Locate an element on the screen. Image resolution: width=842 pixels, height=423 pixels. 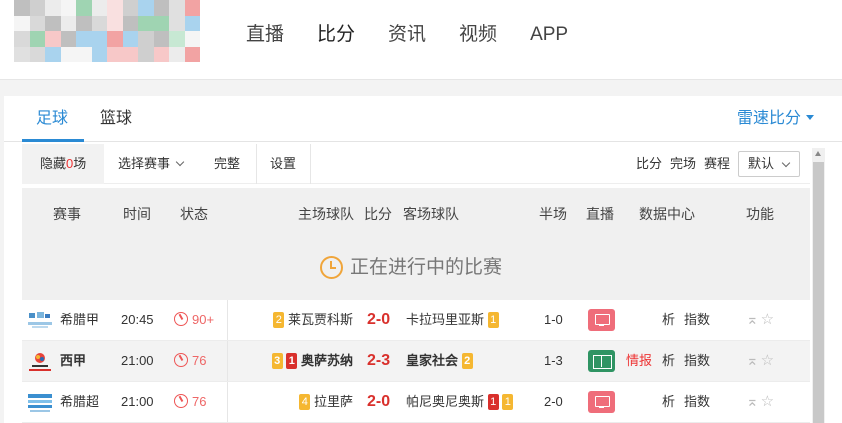
match-time: 20:45 is located at coordinates (137, 319).